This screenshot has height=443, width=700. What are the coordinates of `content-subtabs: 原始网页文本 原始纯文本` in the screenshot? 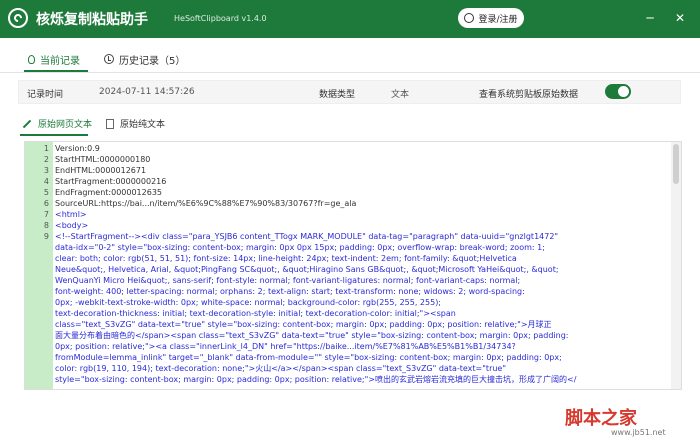 It's located at (349, 124).